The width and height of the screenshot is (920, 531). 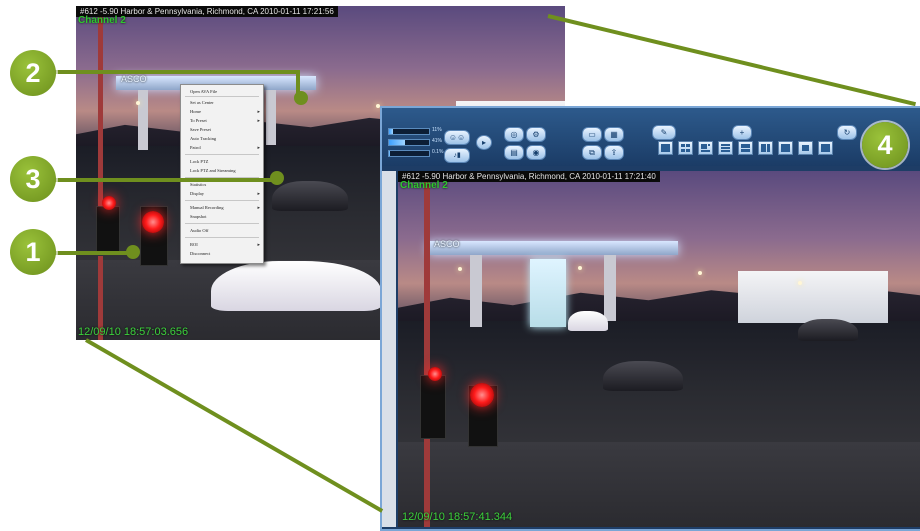 I want to click on volume-icon: ♪▮, so click(x=457, y=155).